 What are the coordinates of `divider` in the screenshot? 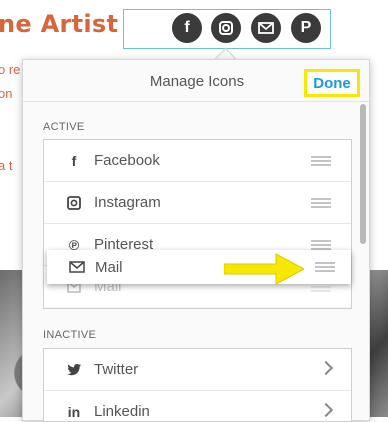 It's located at (196, 101).